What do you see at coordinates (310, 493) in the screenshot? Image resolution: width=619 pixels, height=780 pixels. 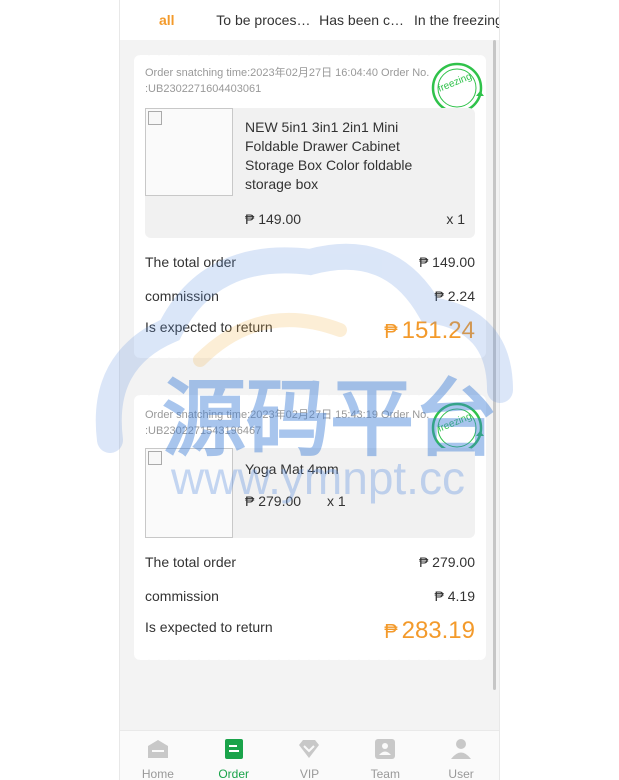 I see `product-box: Yoga Mat 4mm ₱ 279.00 x 1` at bounding box center [310, 493].